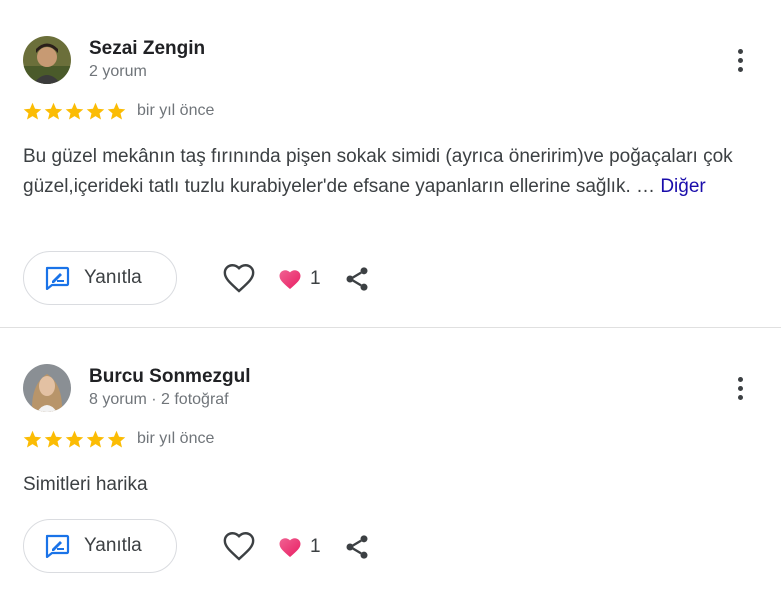 The image size is (781, 594). What do you see at coordinates (159, 399) in the screenshot?
I see `reviewer-meta: 8 yorum · 2 fotoğraf` at bounding box center [159, 399].